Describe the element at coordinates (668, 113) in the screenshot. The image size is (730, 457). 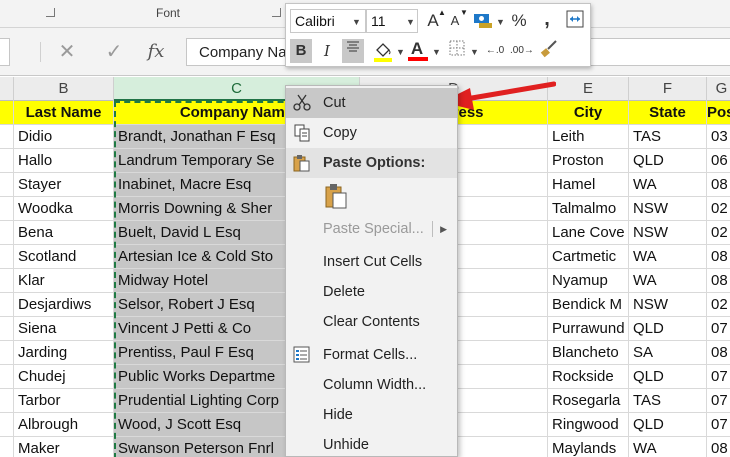
I see `header-cell-state: State` at that location.